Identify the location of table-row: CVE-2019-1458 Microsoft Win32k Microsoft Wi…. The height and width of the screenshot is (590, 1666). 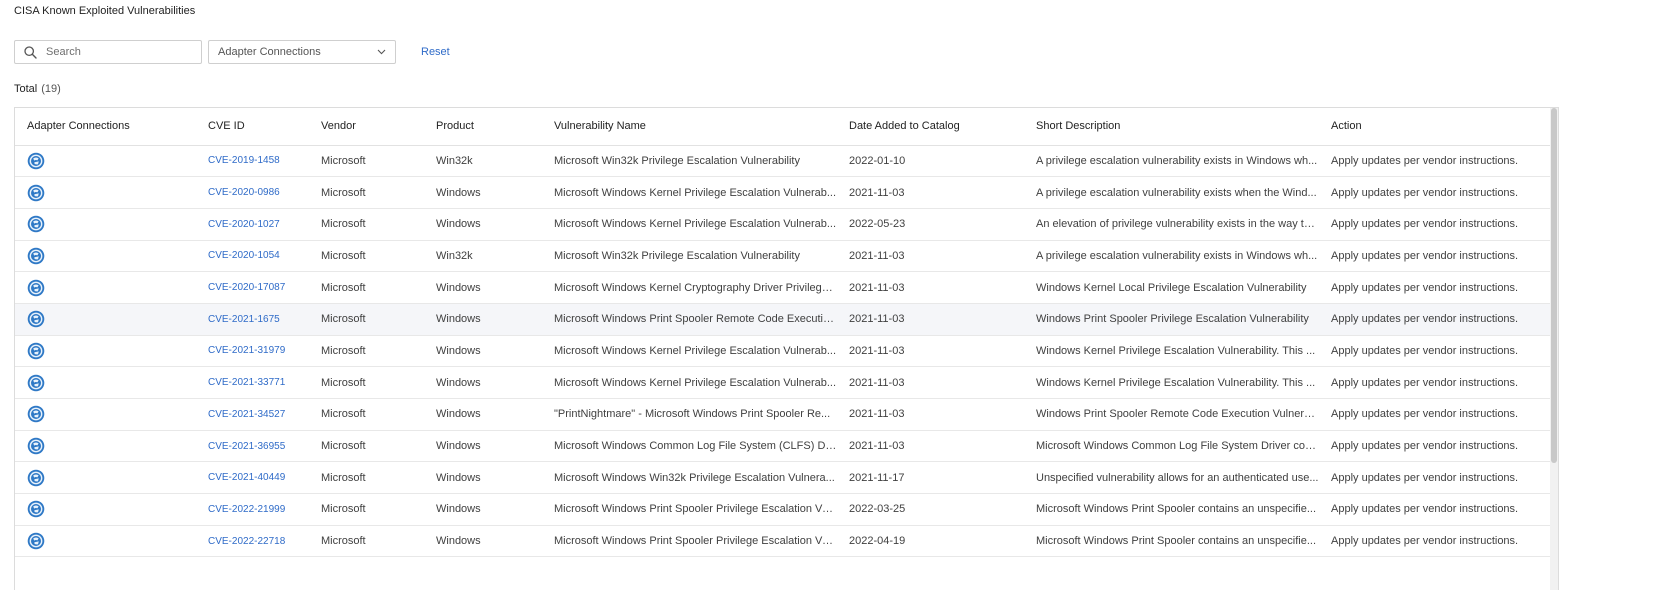
(786, 161).